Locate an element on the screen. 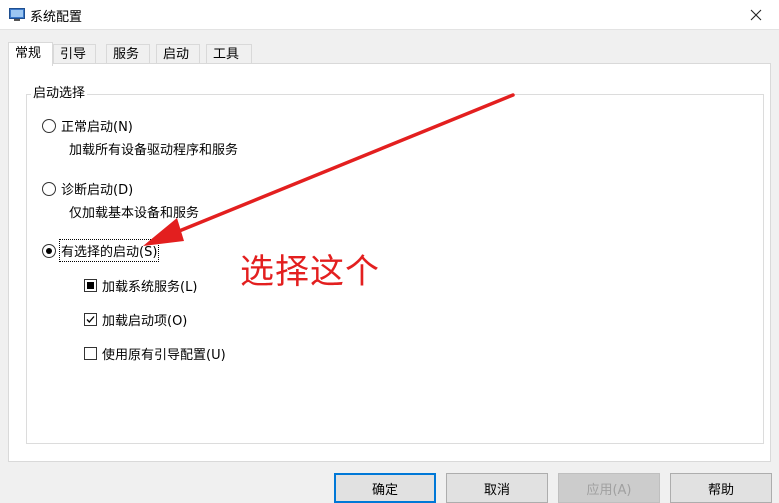 This screenshot has height=503, width=779. diagnostic-startup-description: 仅加载基本设备和服务 is located at coordinates (134, 213).